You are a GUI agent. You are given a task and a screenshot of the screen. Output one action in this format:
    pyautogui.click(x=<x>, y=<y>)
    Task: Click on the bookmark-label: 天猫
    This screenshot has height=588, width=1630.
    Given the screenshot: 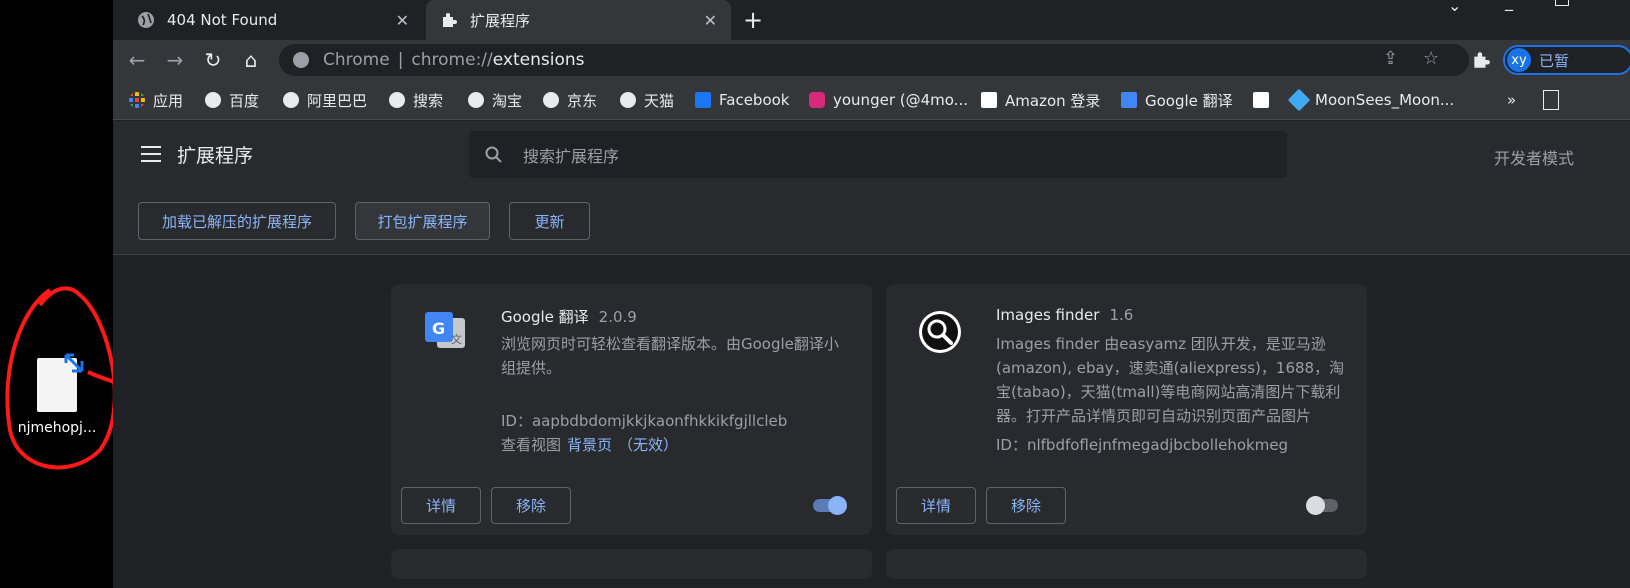 What is the action you would take?
    pyautogui.click(x=659, y=100)
    